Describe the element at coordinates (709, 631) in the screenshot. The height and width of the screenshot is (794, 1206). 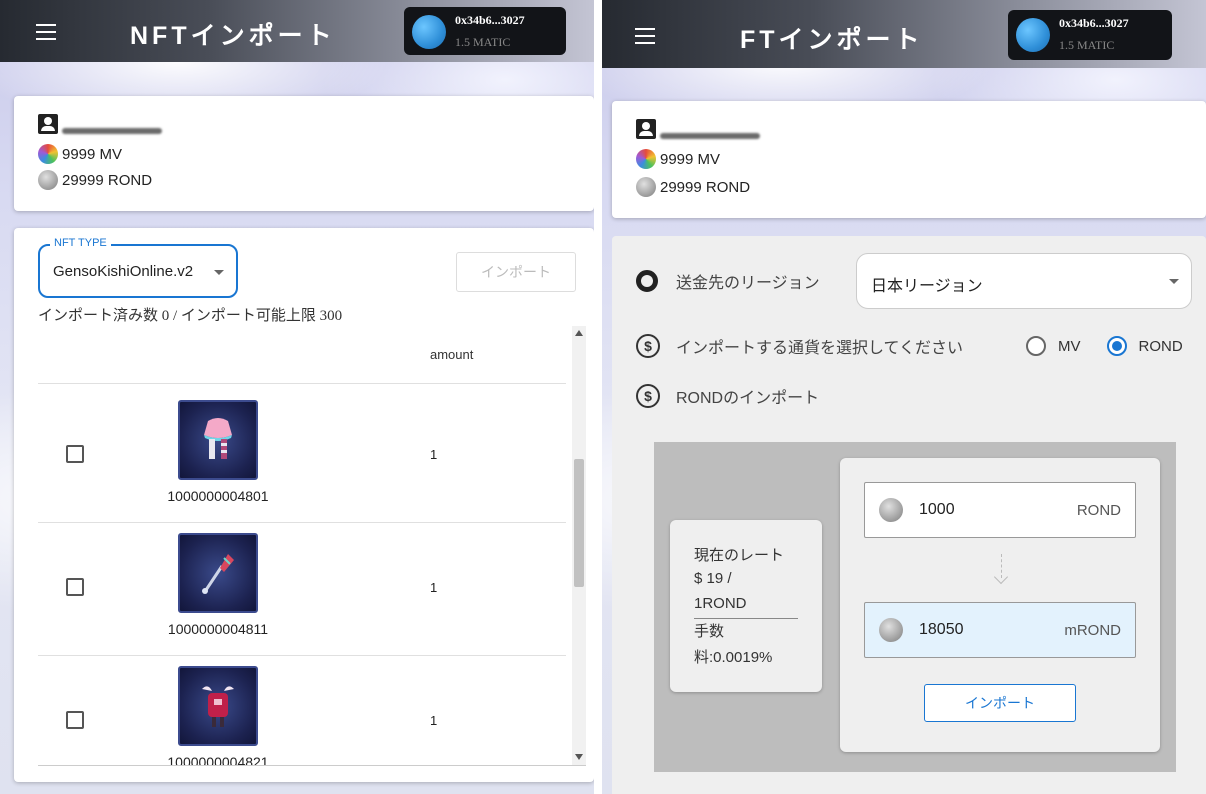
I see `rate-line-4: 手数` at that location.